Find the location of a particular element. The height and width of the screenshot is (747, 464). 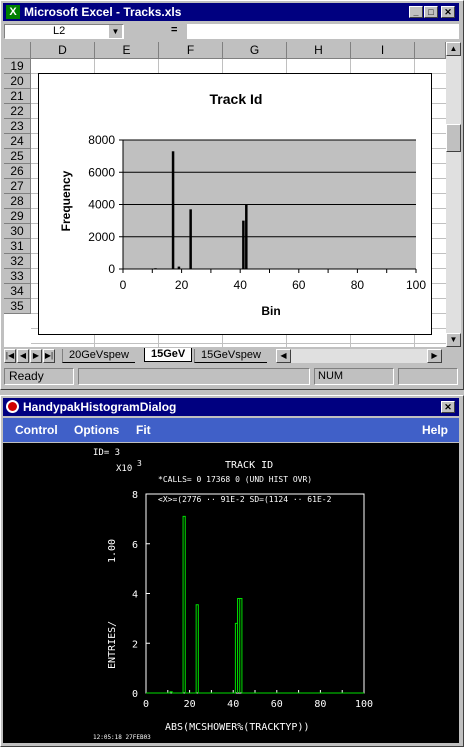

row-header: 34 is located at coordinates (17, 291).